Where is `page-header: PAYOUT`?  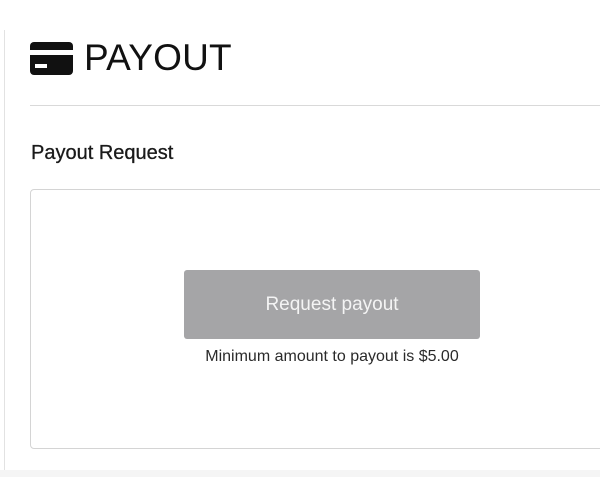 page-header: PAYOUT is located at coordinates (131, 58).